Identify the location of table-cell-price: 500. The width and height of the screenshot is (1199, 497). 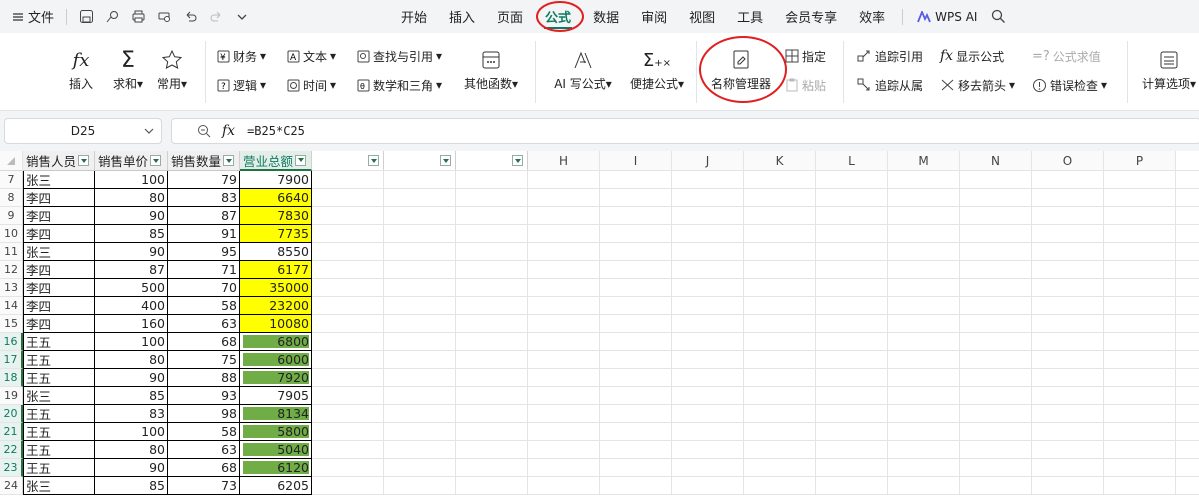
(131, 288).